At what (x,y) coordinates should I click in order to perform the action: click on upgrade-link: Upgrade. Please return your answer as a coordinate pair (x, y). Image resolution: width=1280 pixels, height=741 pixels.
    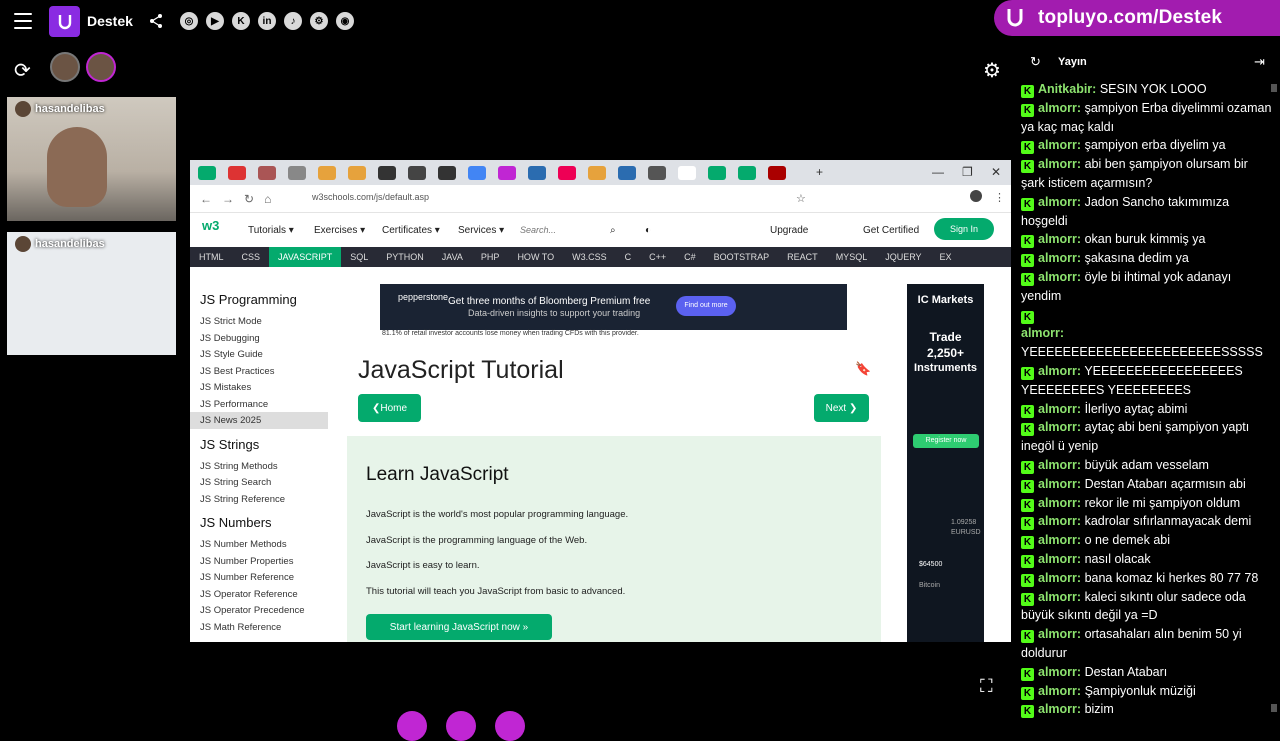
    Looking at the image, I should click on (789, 230).